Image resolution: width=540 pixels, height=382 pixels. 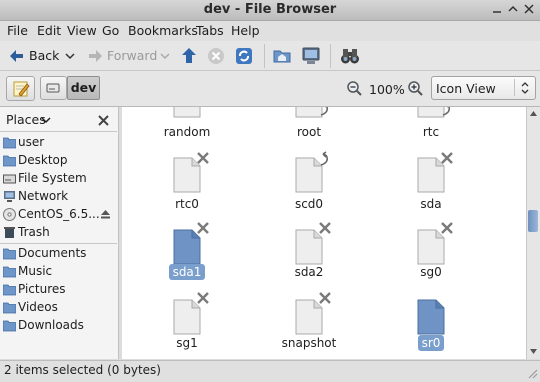 What do you see at coordinates (43, 196) in the screenshot?
I see `sidebar-item-label: Network` at bounding box center [43, 196].